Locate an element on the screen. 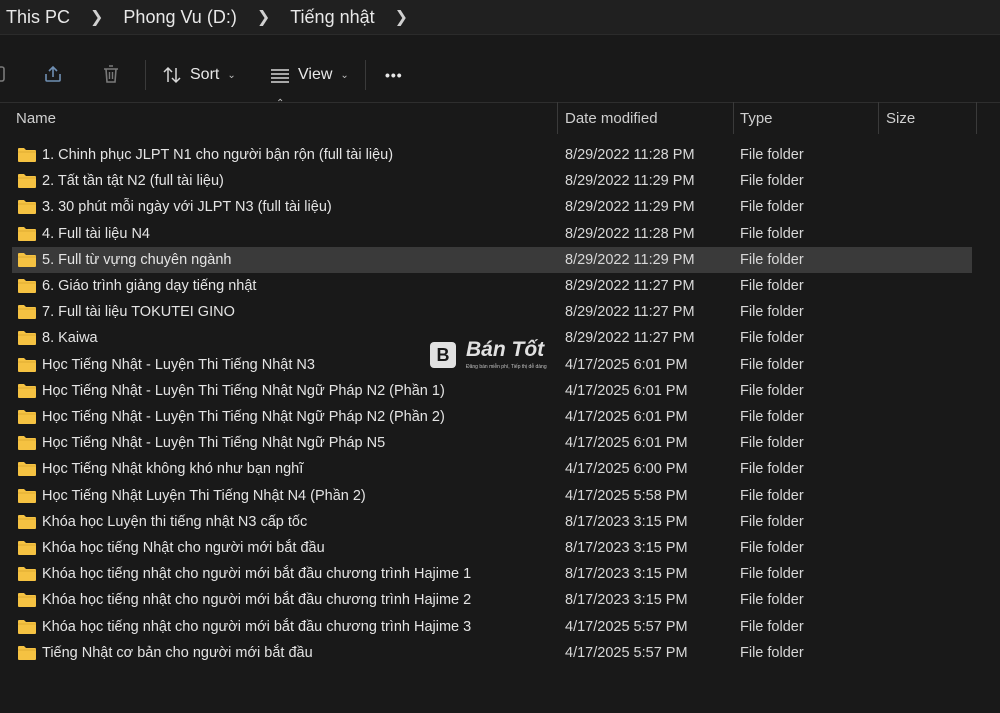 Image resolution: width=1000 pixels, height=713 pixels. delete-icon is located at coordinates (111, 74).